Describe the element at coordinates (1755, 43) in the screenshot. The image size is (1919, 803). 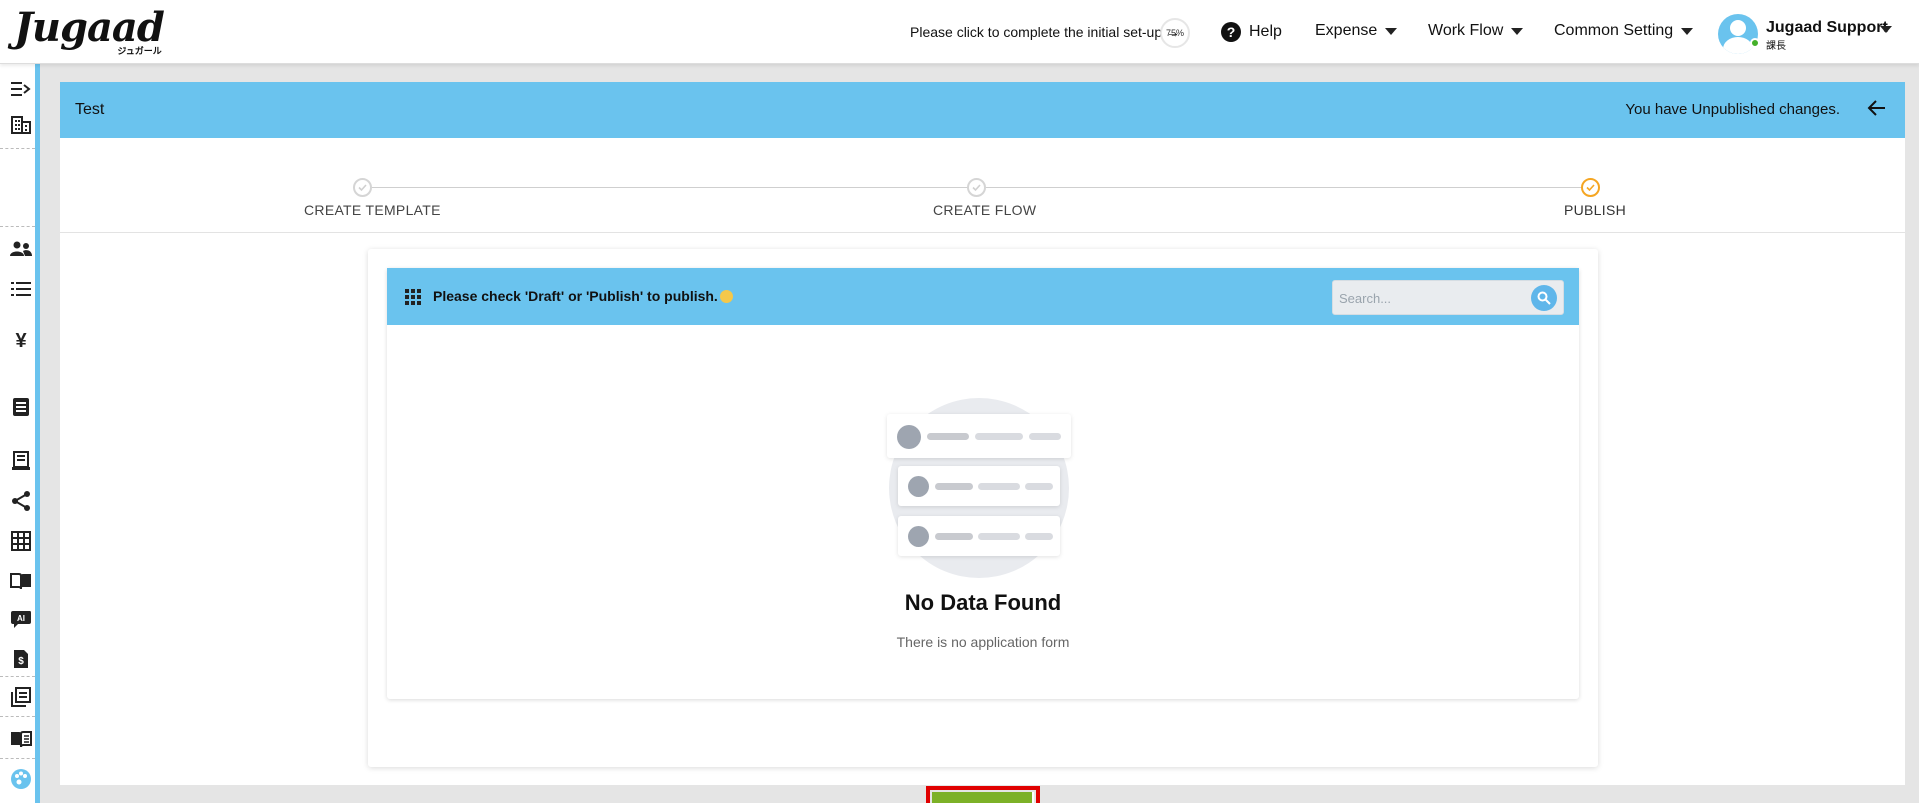
I see `online-status-dot` at that location.